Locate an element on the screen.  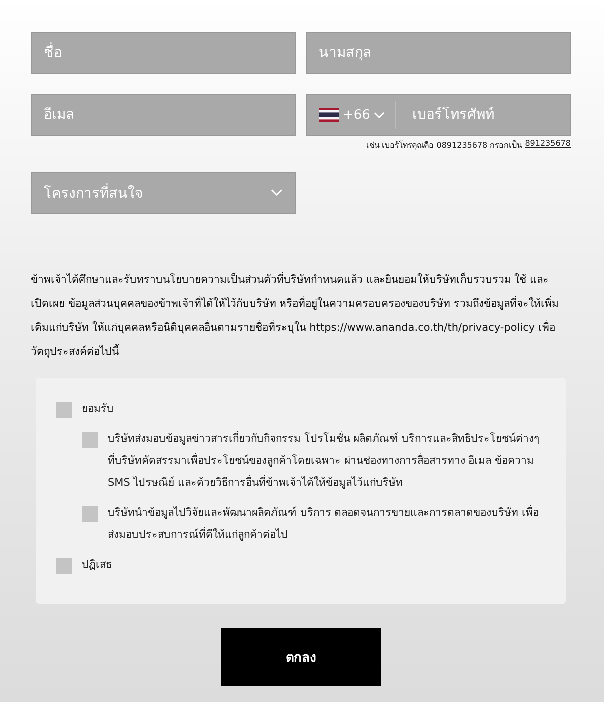
text-field: ชื่อ is located at coordinates (163, 53).